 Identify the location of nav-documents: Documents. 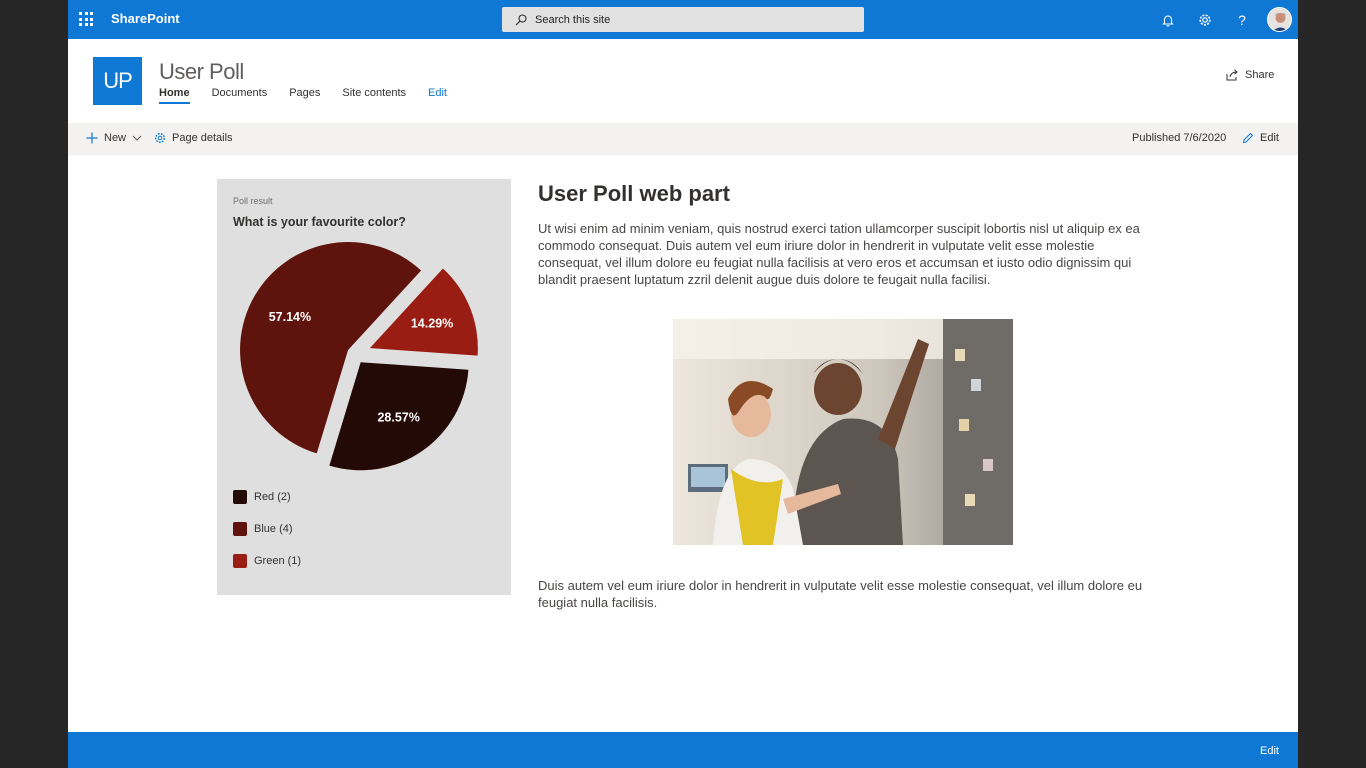
(240, 95).